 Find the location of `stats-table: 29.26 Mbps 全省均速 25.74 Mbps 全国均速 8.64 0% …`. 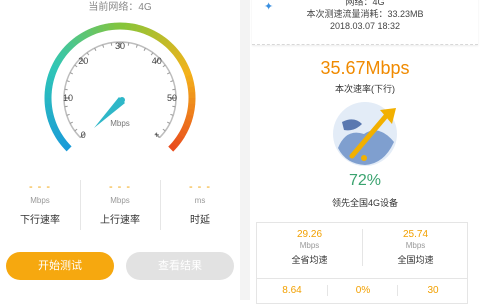

stats-table: 29.26 Mbps 全省均速 25.74 Mbps 全国均速 8.64 0% … is located at coordinates (362, 263).